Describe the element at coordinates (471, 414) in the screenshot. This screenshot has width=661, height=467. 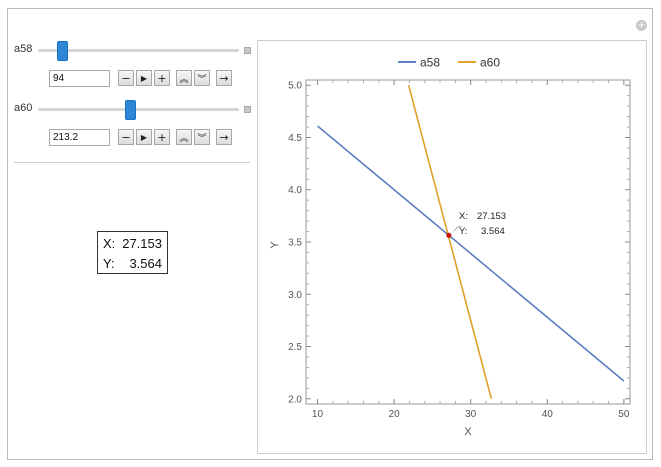
I see `x-tick-label: 30` at that location.